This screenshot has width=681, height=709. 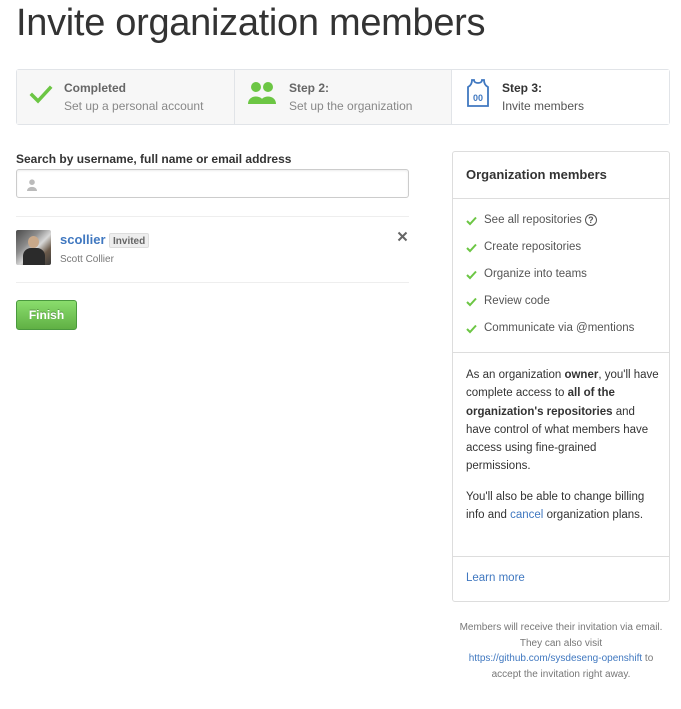 What do you see at coordinates (212, 249) in the screenshot?
I see `member-list: scollier Invited Scott Collier` at bounding box center [212, 249].